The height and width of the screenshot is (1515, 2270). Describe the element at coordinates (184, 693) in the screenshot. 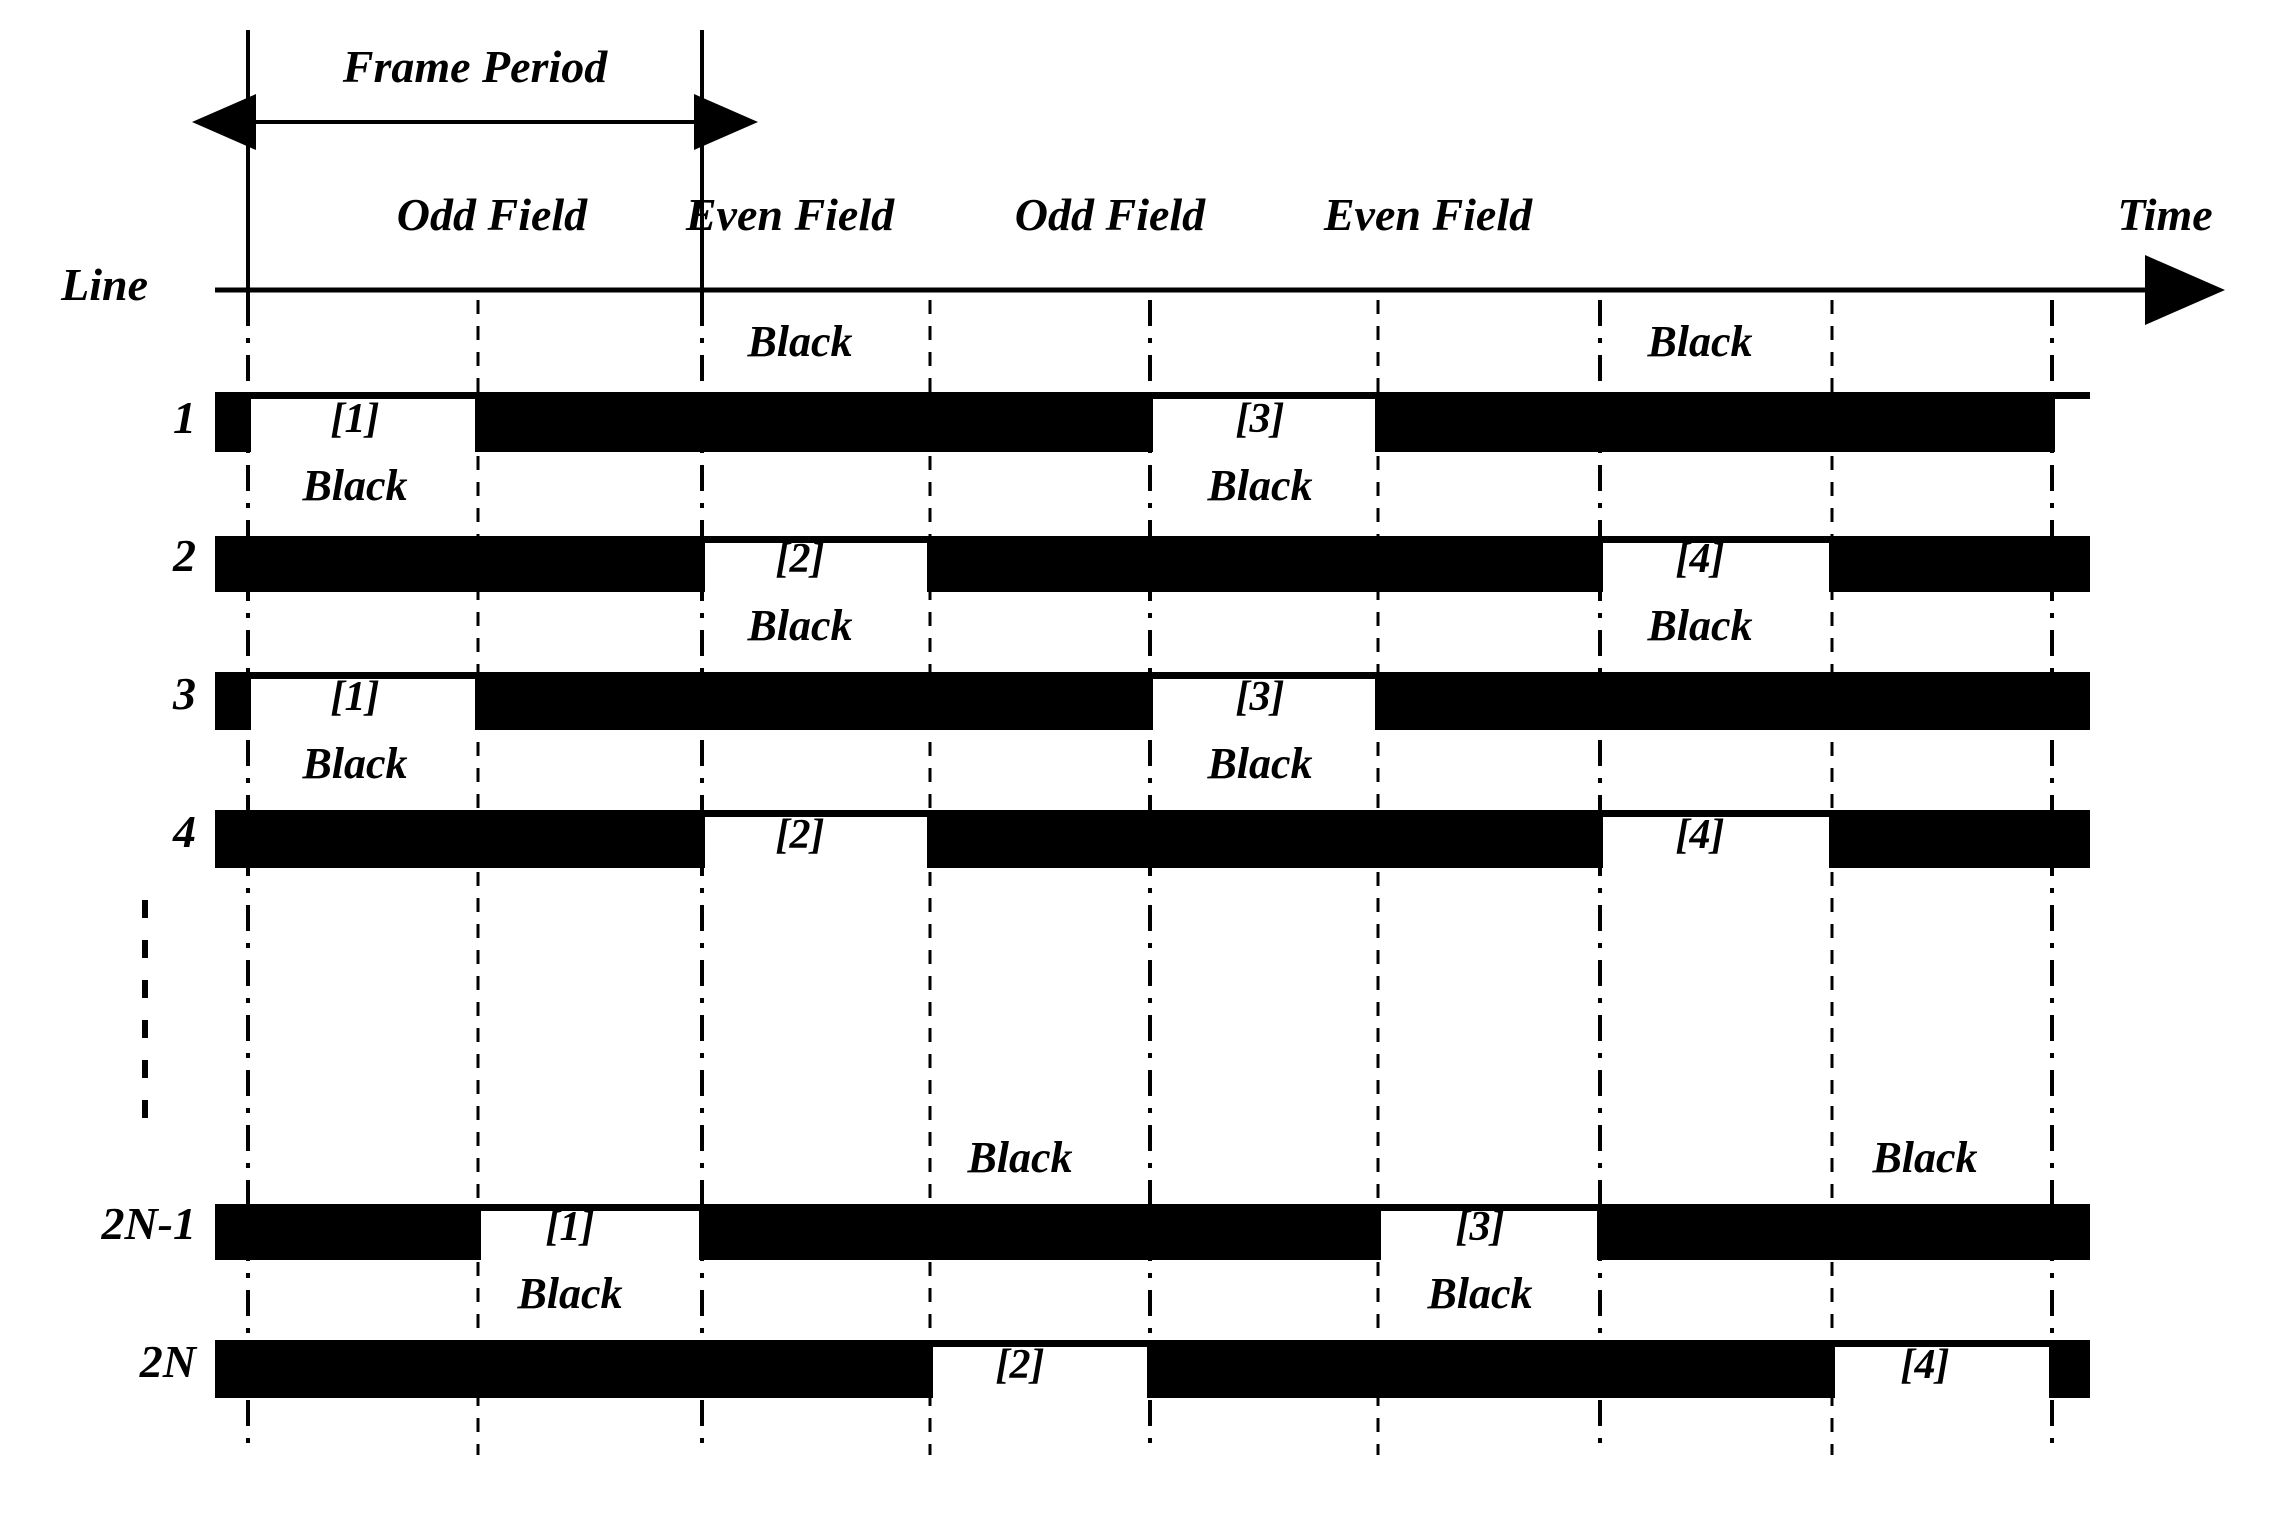

I see `row-label-3: 3` at that location.